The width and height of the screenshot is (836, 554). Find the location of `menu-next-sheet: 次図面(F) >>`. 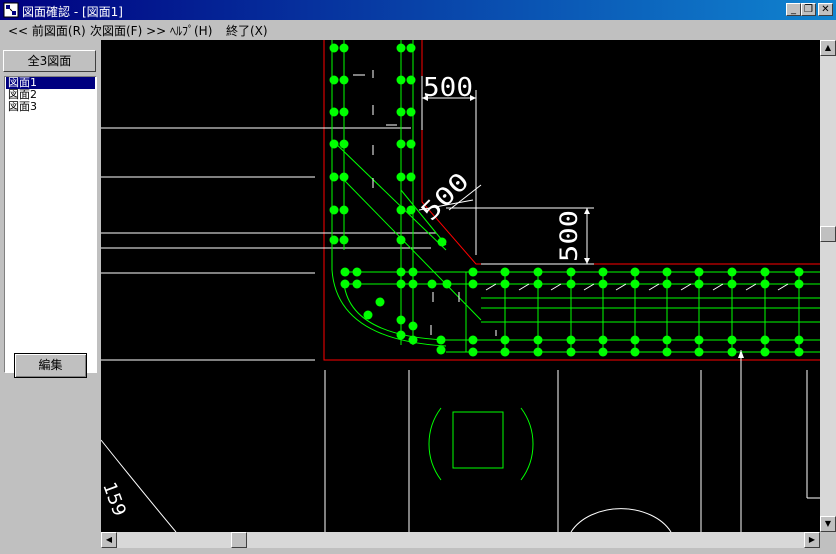

menu-next-sheet: 次図面(F) >> is located at coordinates (128, 30).